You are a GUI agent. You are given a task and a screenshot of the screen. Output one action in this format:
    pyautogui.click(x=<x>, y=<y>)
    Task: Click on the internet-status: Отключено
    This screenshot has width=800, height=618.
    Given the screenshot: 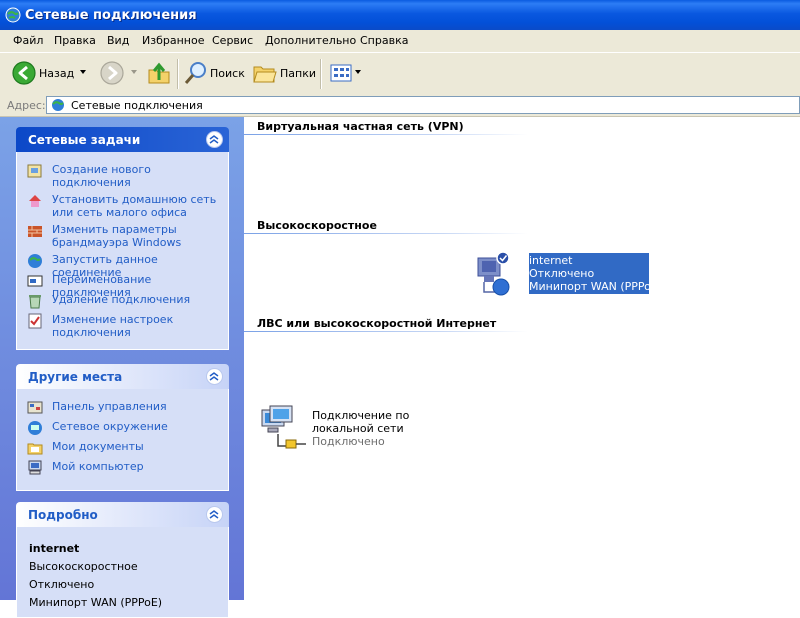 What is the action you would take?
    pyautogui.click(x=562, y=273)
    